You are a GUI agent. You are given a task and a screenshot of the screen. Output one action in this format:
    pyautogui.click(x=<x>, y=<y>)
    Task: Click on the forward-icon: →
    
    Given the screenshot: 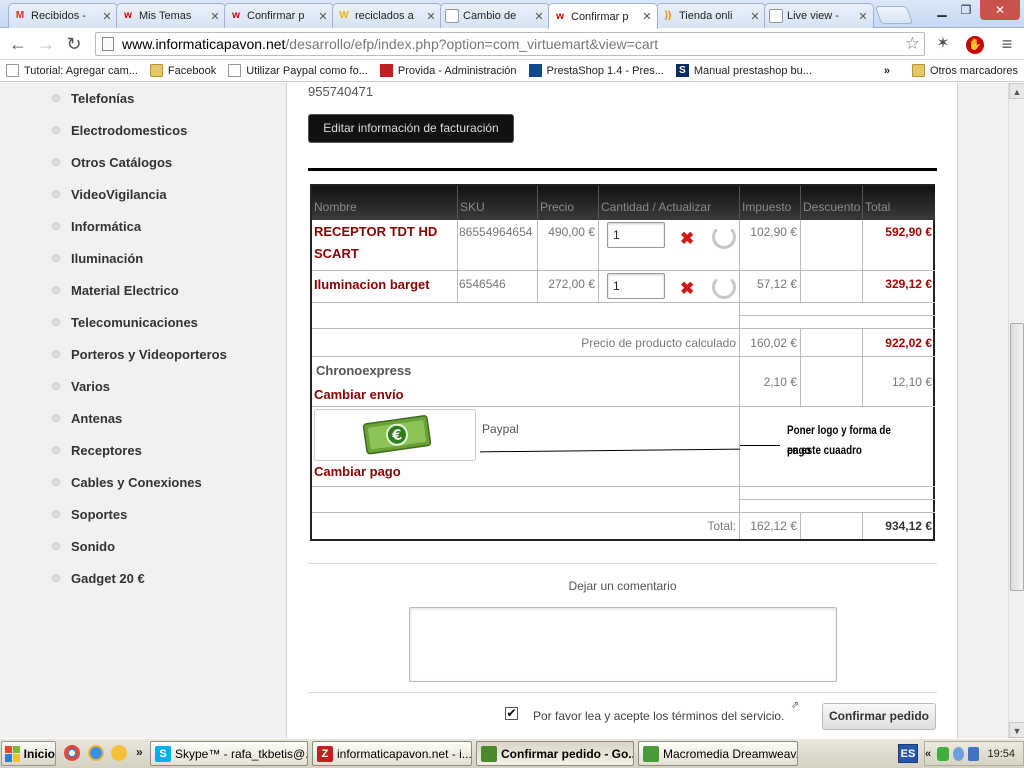 What is the action you would take?
    pyautogui.click(x=46, y=44)
    